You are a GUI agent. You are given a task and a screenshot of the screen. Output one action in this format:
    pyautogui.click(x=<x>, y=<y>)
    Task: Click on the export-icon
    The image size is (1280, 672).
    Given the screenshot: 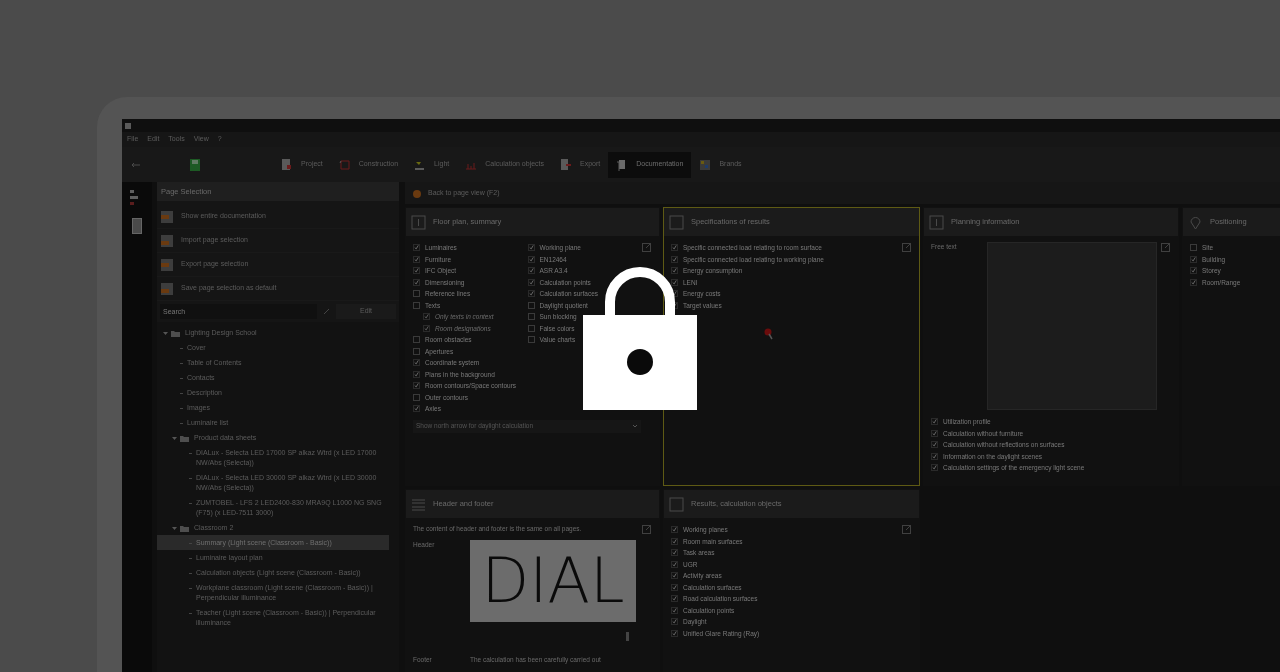 What is the action you would take?
    pyautogui.click(x=566, y=164)
    